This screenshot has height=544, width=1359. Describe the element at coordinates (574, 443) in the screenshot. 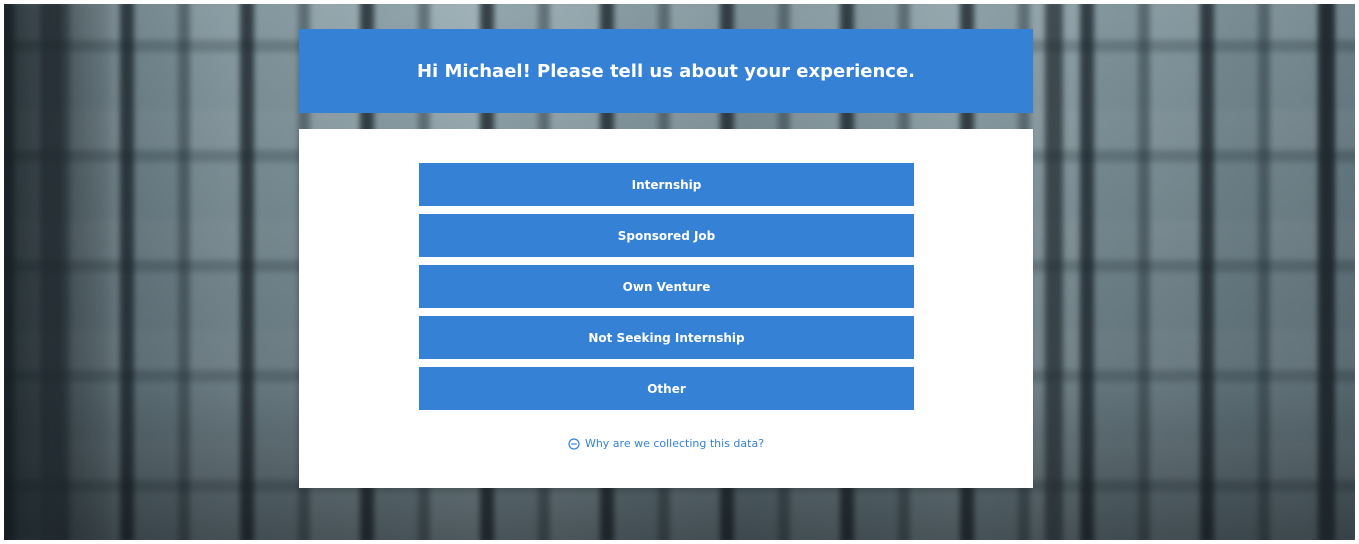

I see `minus-circle-icon` at that location.